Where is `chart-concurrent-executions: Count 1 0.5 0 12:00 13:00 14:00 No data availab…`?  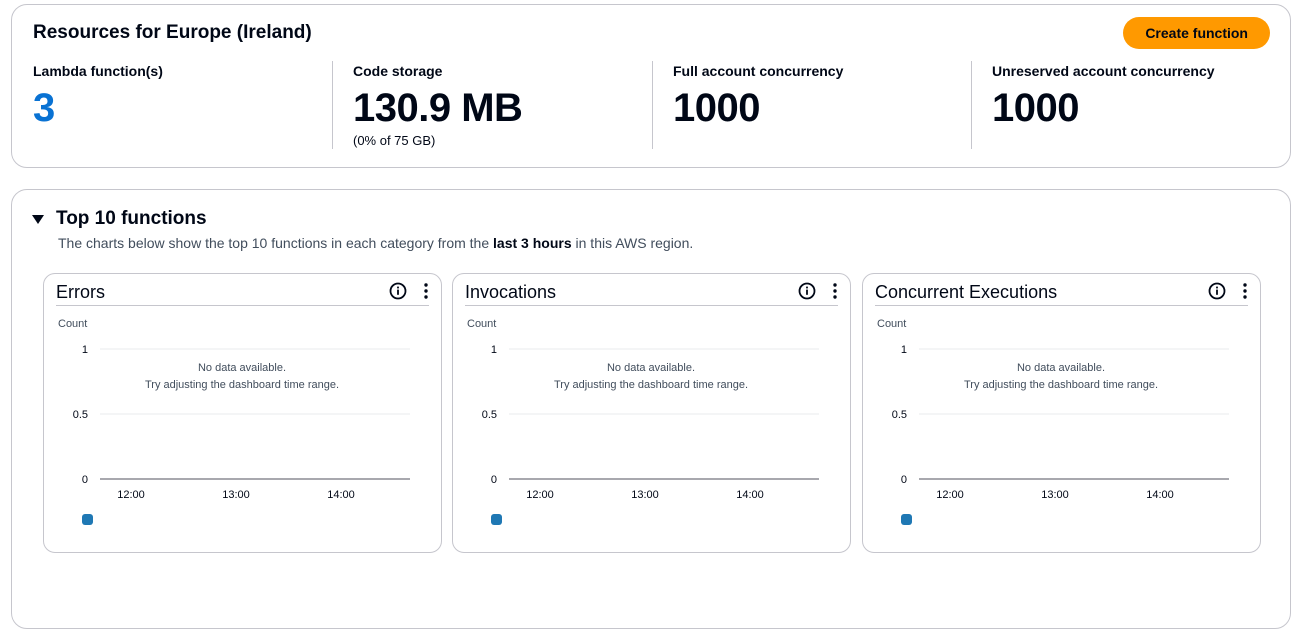
chart-concurrent-executions: Count 1 0.5 0 12:00 13:00 14:00 No data availab… is located at coordinates (1053, 421).